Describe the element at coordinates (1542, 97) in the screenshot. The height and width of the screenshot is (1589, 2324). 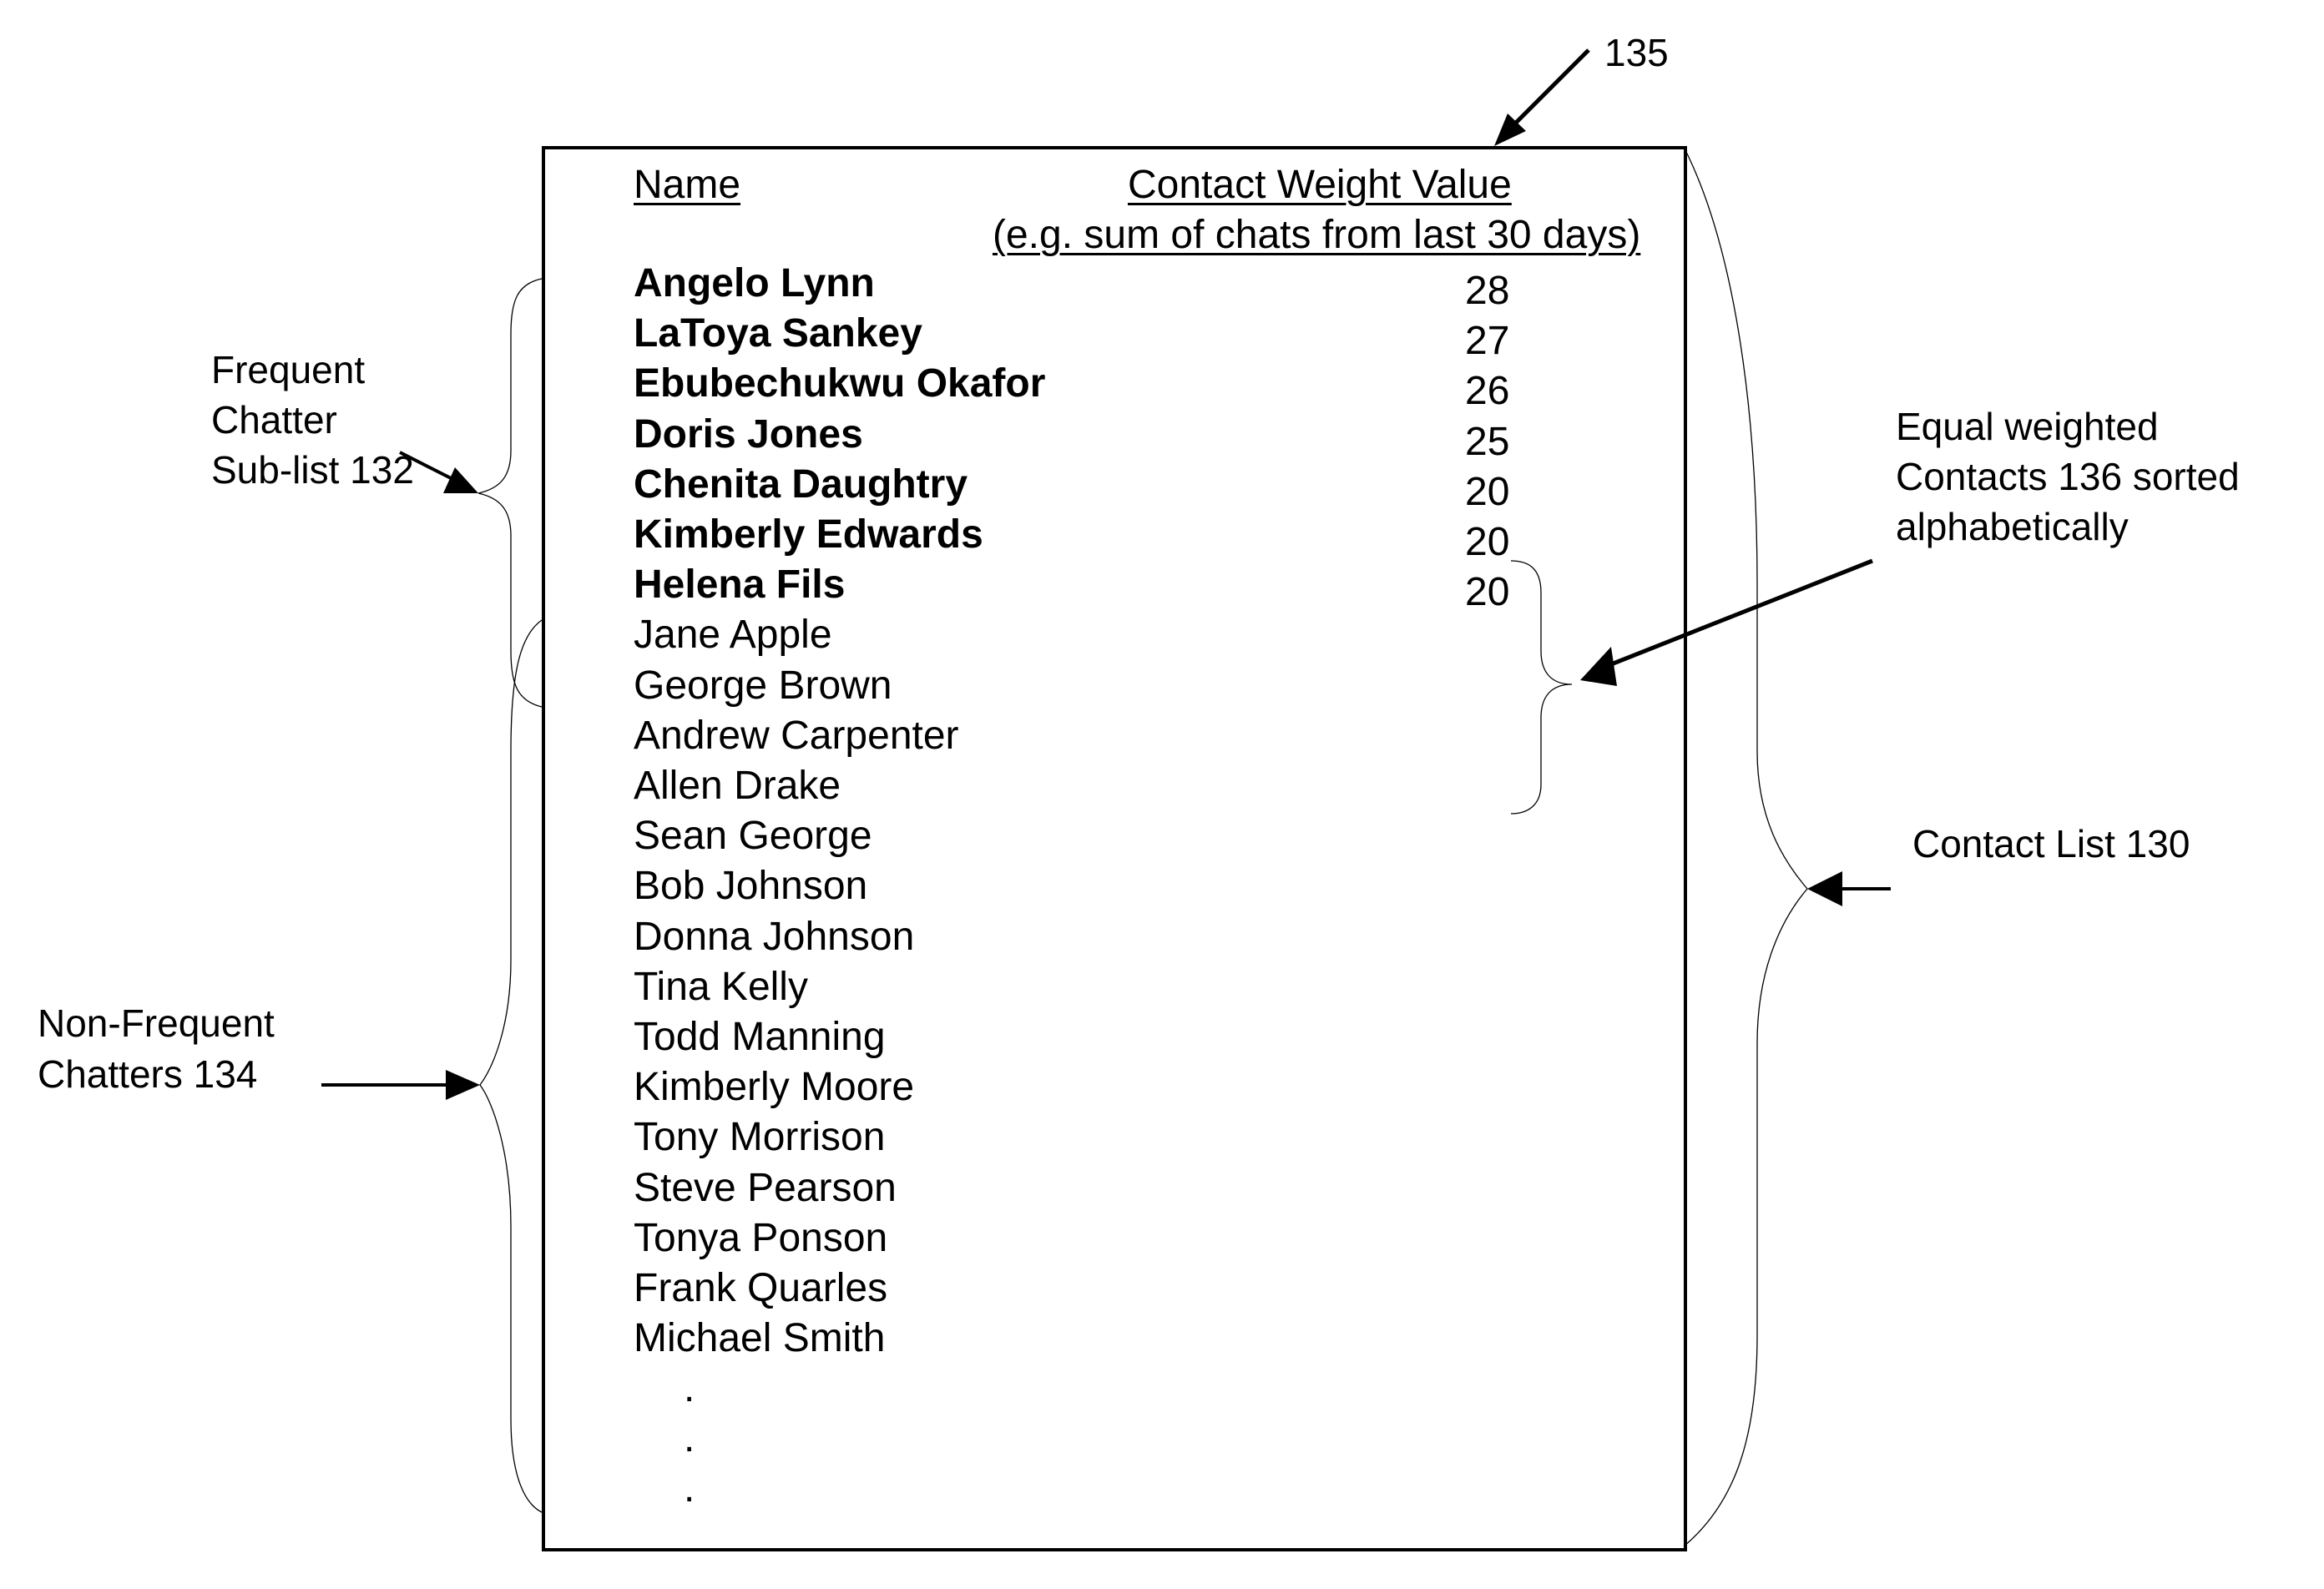
I see `ref-135-arrow` at that location.